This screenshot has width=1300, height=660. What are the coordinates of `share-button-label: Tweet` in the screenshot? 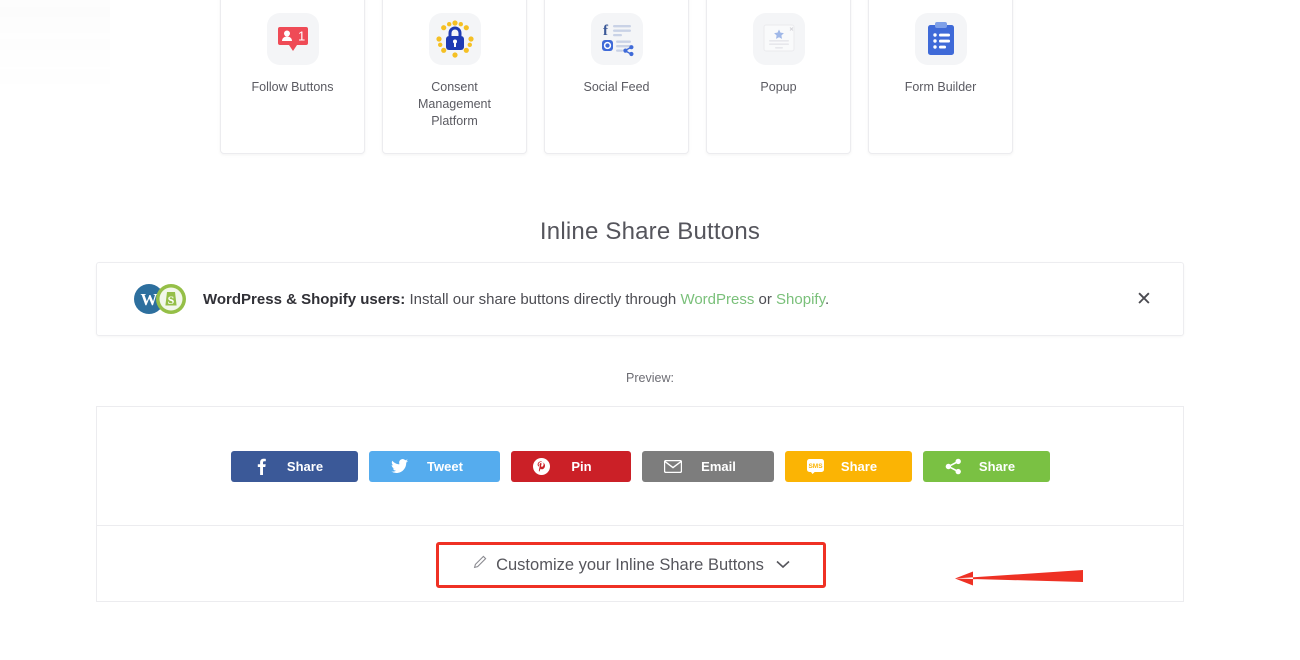 It's located at (445, 466).